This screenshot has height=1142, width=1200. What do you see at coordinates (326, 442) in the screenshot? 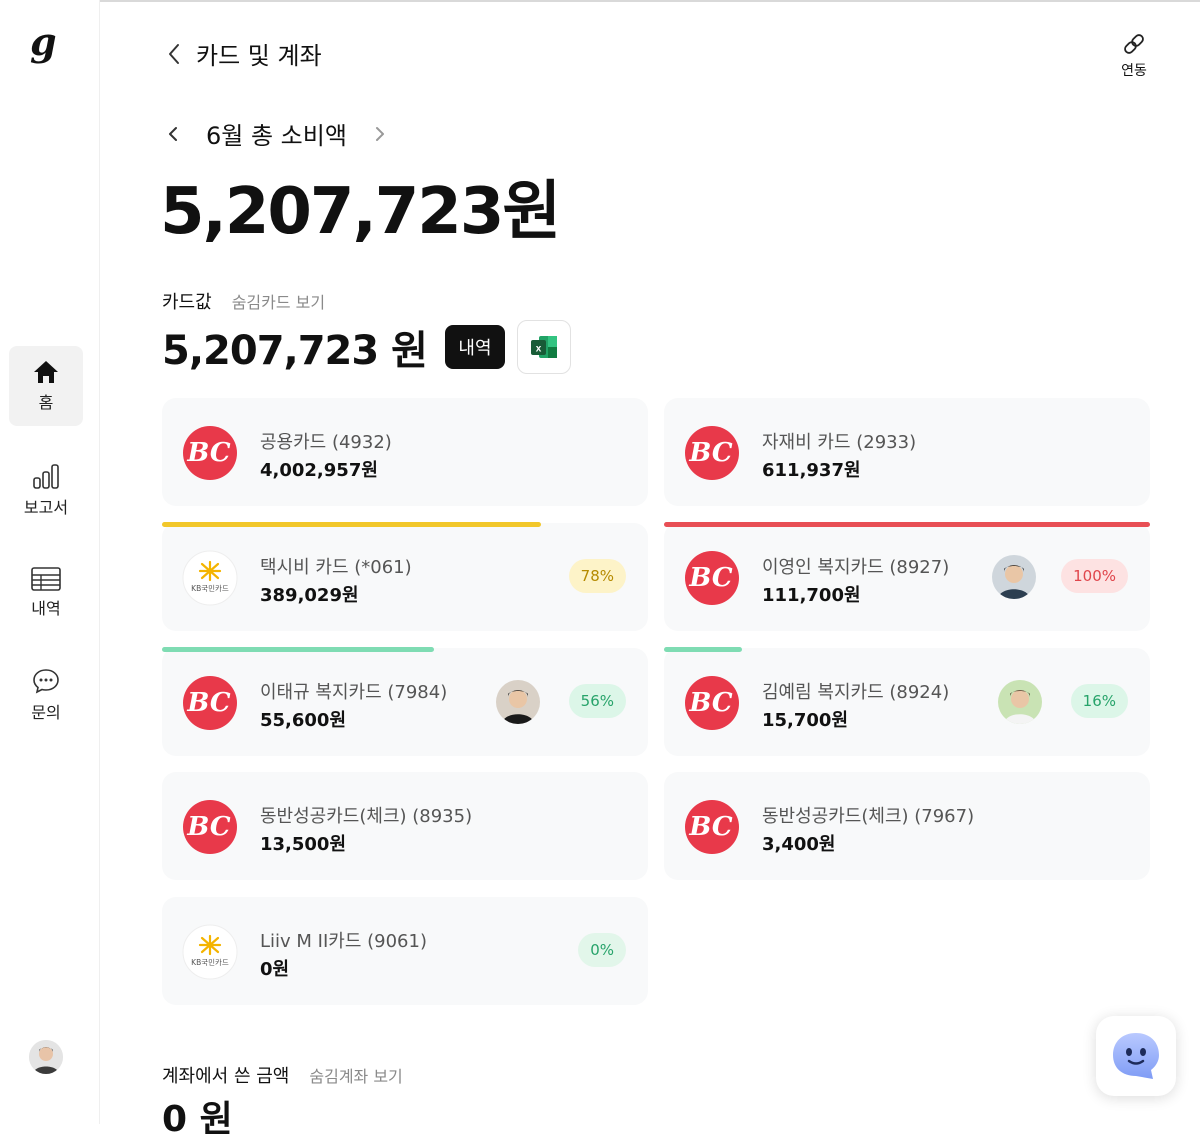
I see `card-name: 공용카드 (4932)` at bounding box center [326, 442].